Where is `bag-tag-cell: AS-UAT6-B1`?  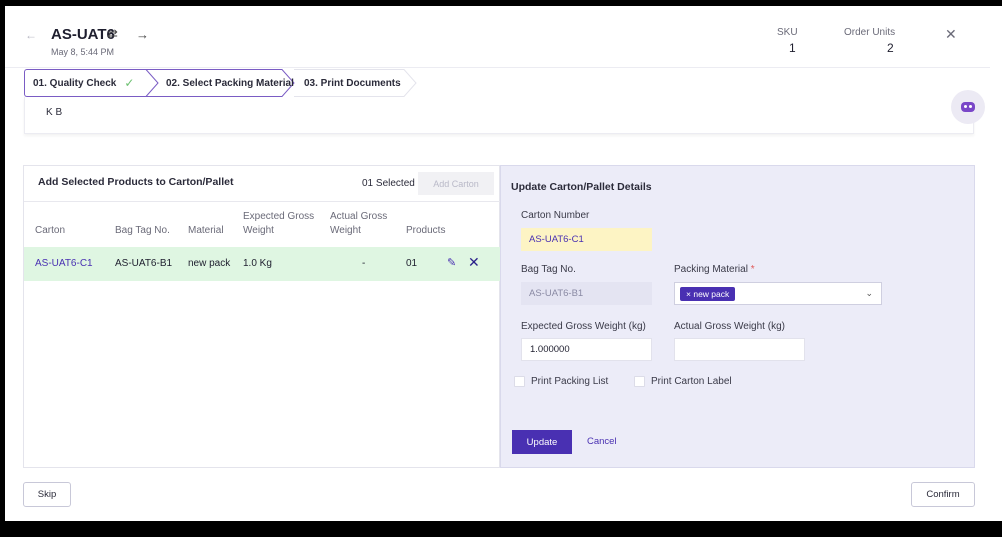
bag-tag-cell: AS-UAT6-B1 is located at coordinates (144, 263).